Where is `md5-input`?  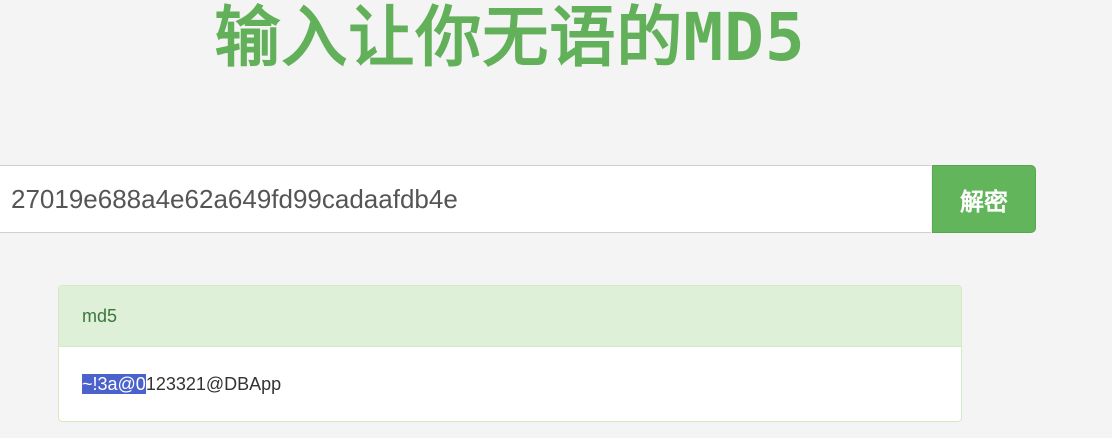 md5-input is located at coordinates (465, 199).